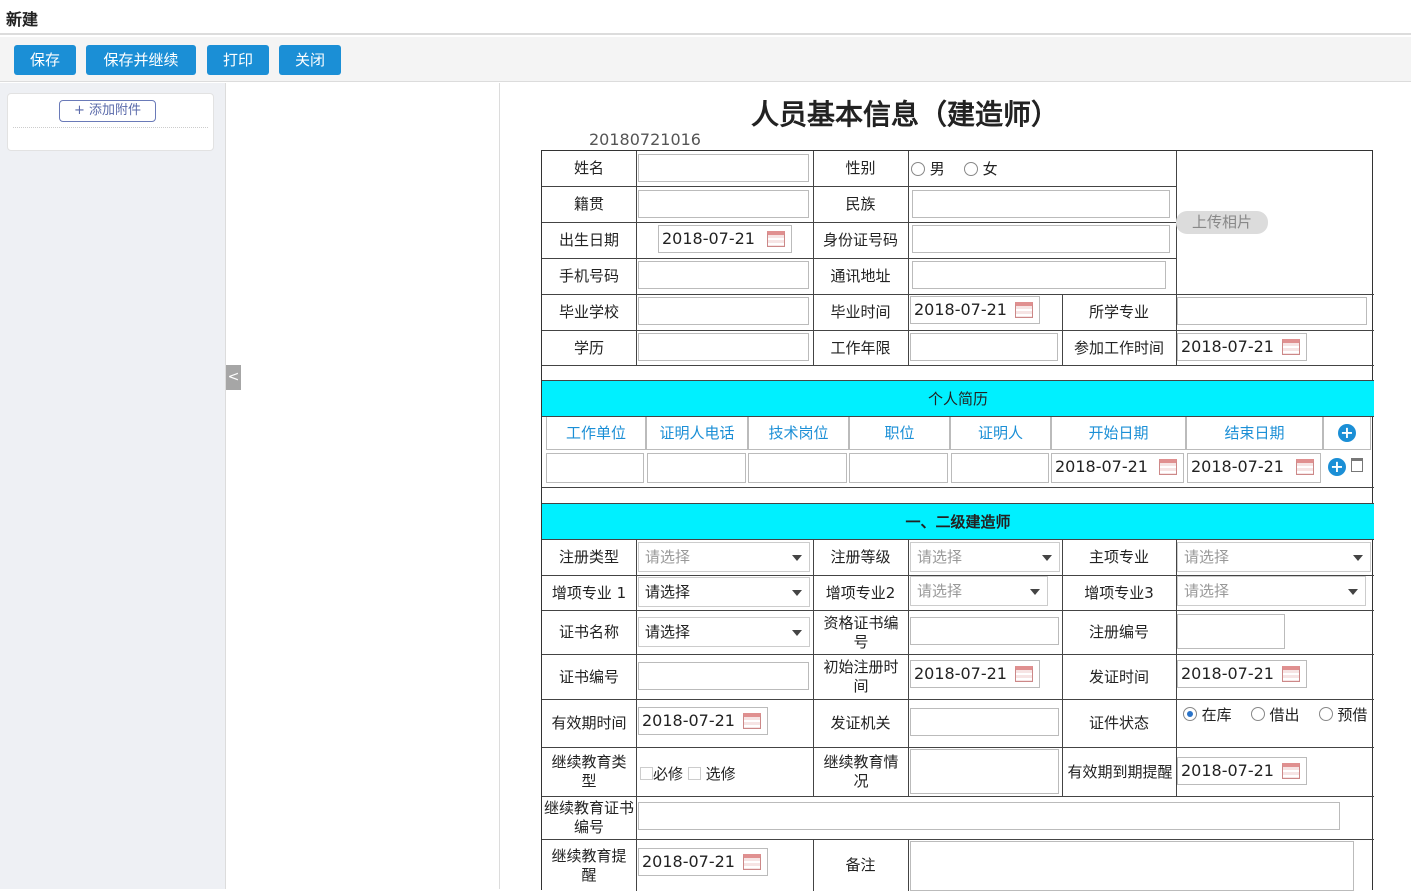  Describe the element at coordinates (899, 433) in the screenshot. I see `col-position: 职位` at that location.